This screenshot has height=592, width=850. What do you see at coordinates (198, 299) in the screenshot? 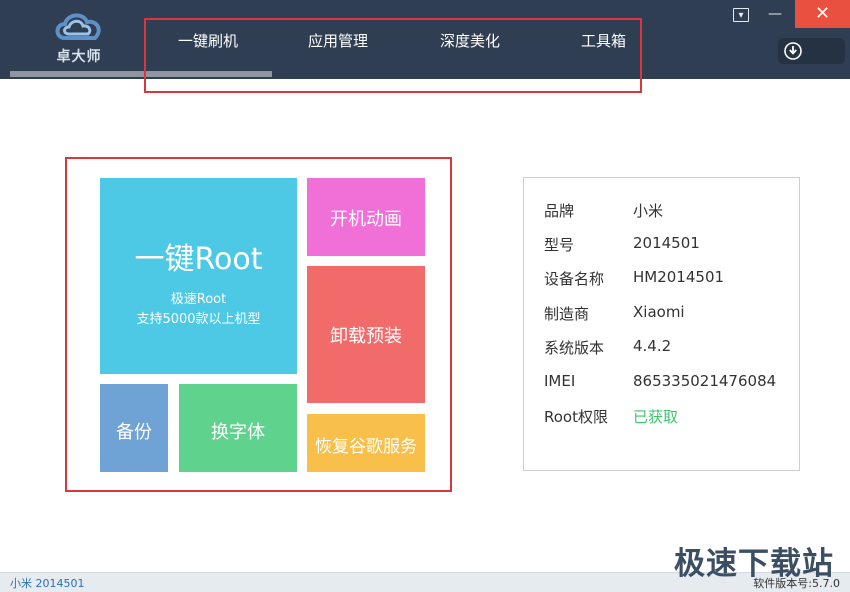
I see `root-tile-subtitle-1: 极速Root` at bounding box center [198, 299].